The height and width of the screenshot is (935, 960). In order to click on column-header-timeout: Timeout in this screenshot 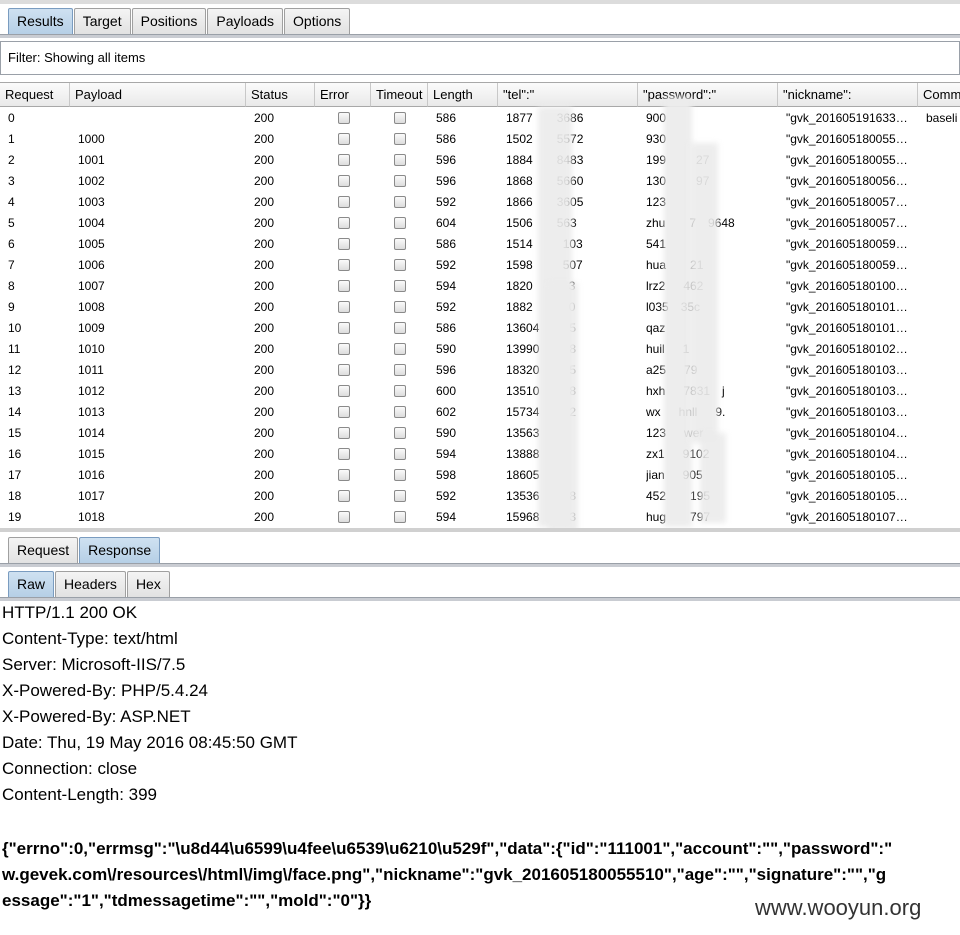, I will do `click(399, 95)`.